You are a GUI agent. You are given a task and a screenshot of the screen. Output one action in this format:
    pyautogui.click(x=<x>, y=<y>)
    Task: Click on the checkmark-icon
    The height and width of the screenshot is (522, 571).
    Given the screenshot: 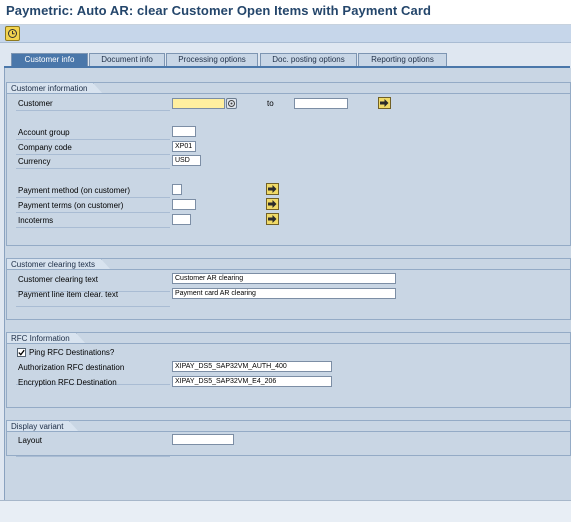 What is the action you would take?
    pyautogui.click(x=21, y=352)
    